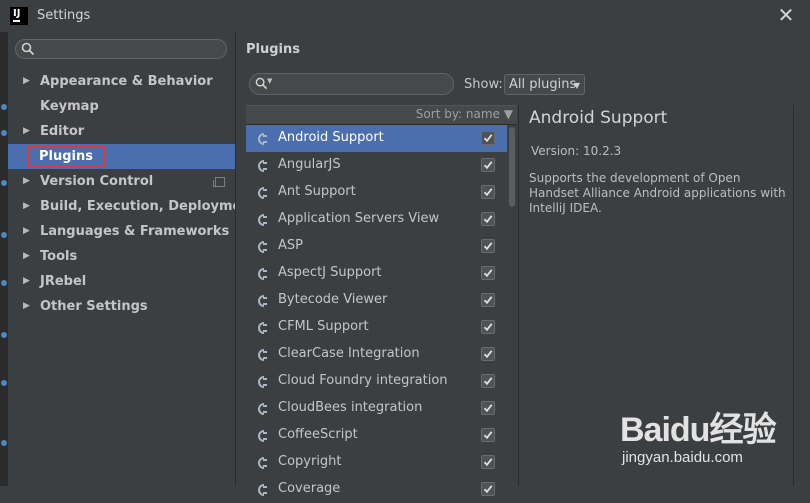 The height and width of the screenshot is (503, 810). What do you see at coordinates (121, 49) in the screenshot?
I see `settings-search-input` at bounding box center [121, 49].